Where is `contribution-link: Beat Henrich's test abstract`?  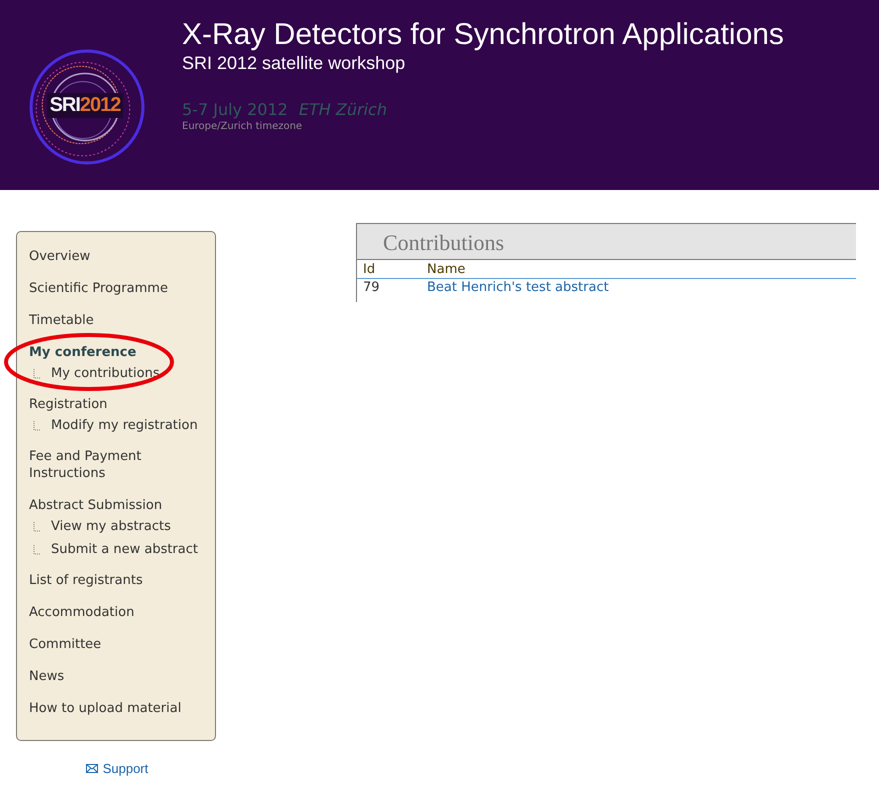 contribution-link: Beat Henrich's test abstract is located at coordinates (518, 287).